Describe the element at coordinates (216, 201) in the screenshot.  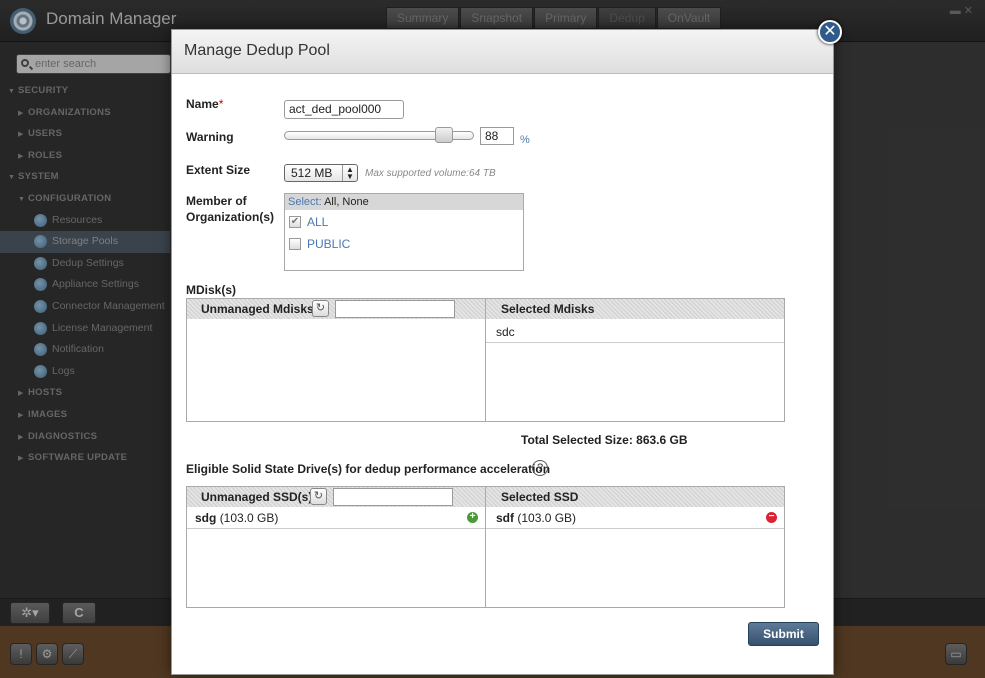
I see `member-label-line1: Member of` at that location.